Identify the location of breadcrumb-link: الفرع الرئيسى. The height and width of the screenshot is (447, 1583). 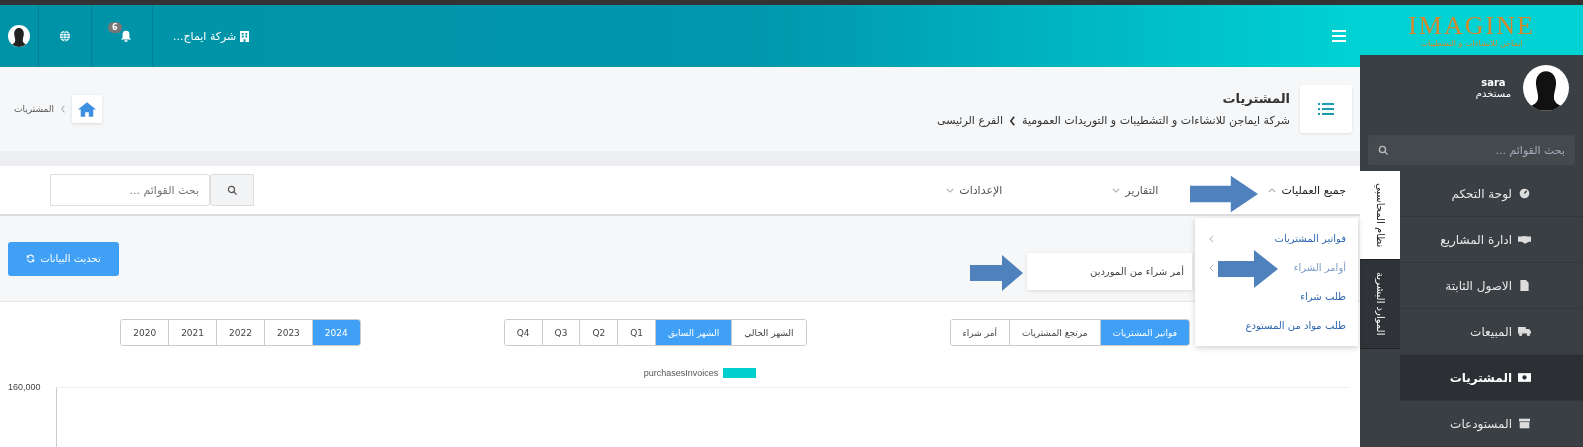
(970, 120).